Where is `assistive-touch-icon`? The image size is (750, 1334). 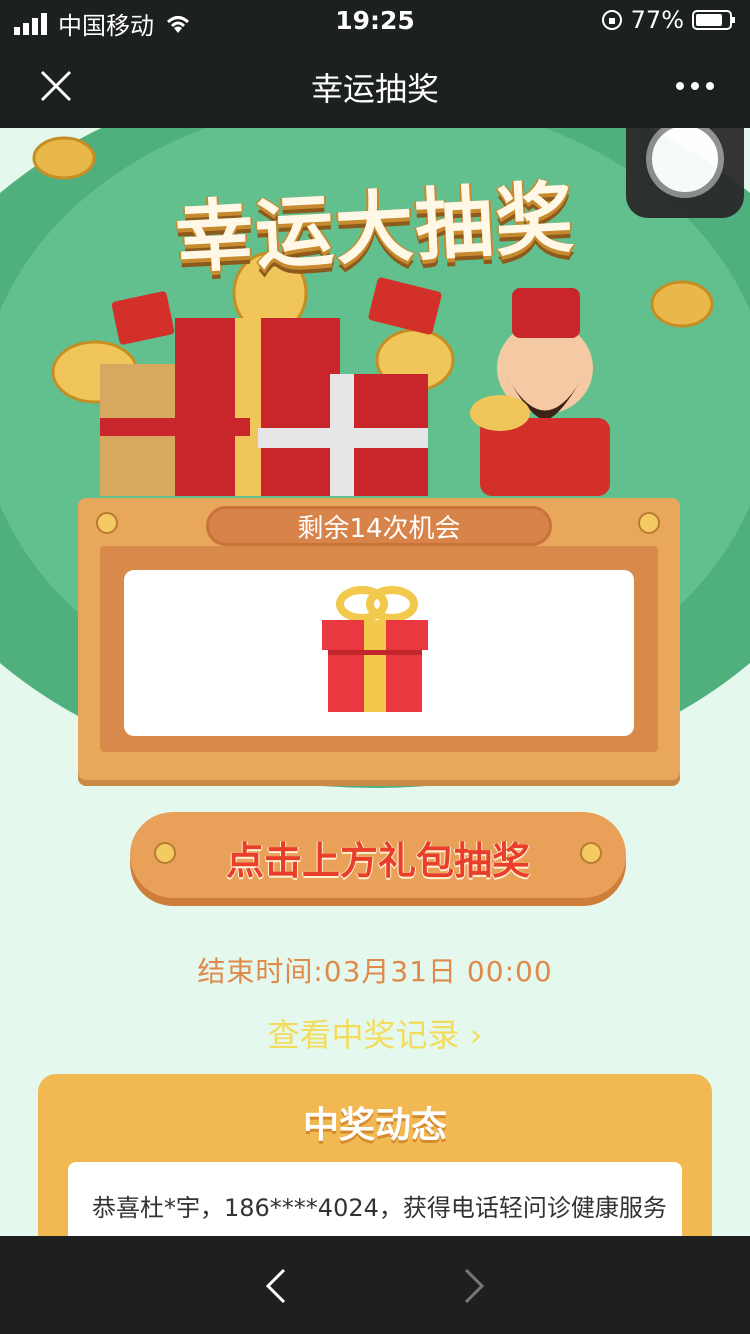
assistive-touch-icon is located at coordinates (685, 163).